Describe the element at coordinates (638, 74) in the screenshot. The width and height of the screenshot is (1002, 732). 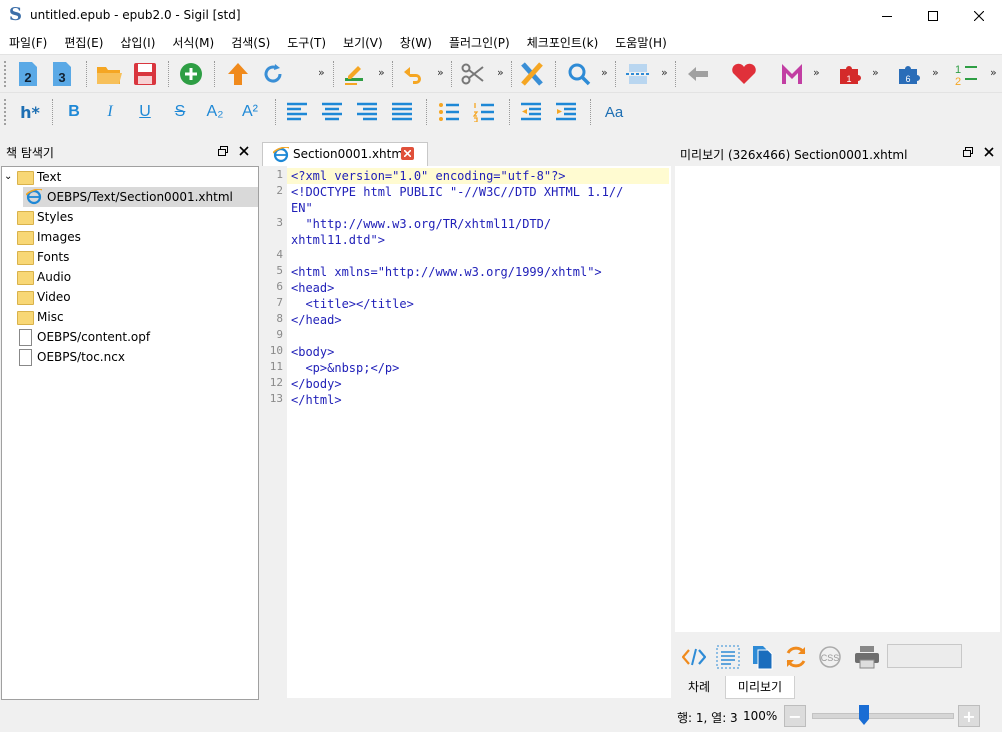
I see `split-button` at that location.